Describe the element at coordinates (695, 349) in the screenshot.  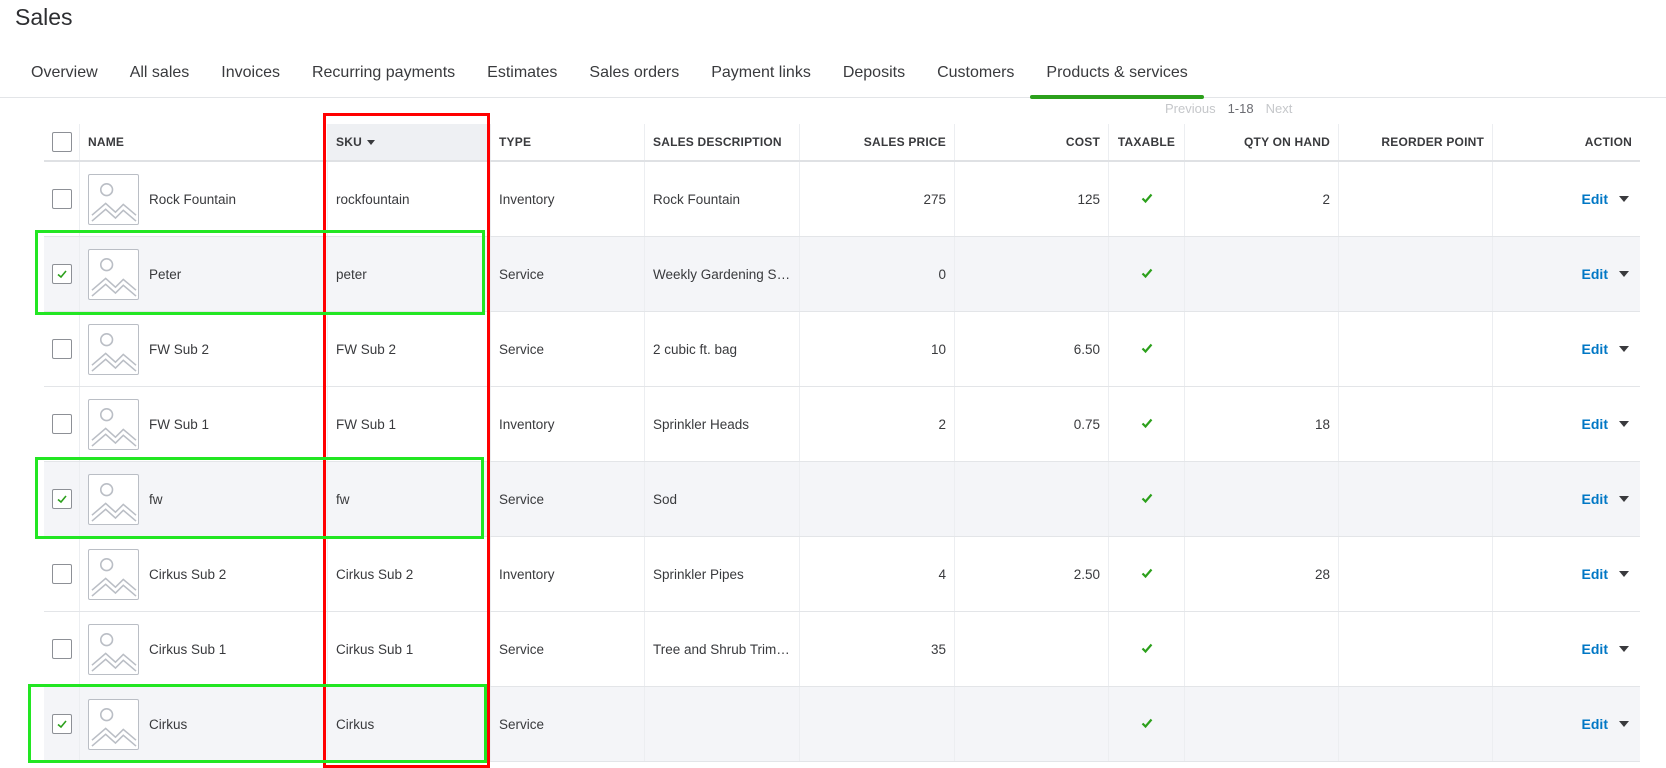
I see `description-text: 2 cubic ft. bag` at that location.